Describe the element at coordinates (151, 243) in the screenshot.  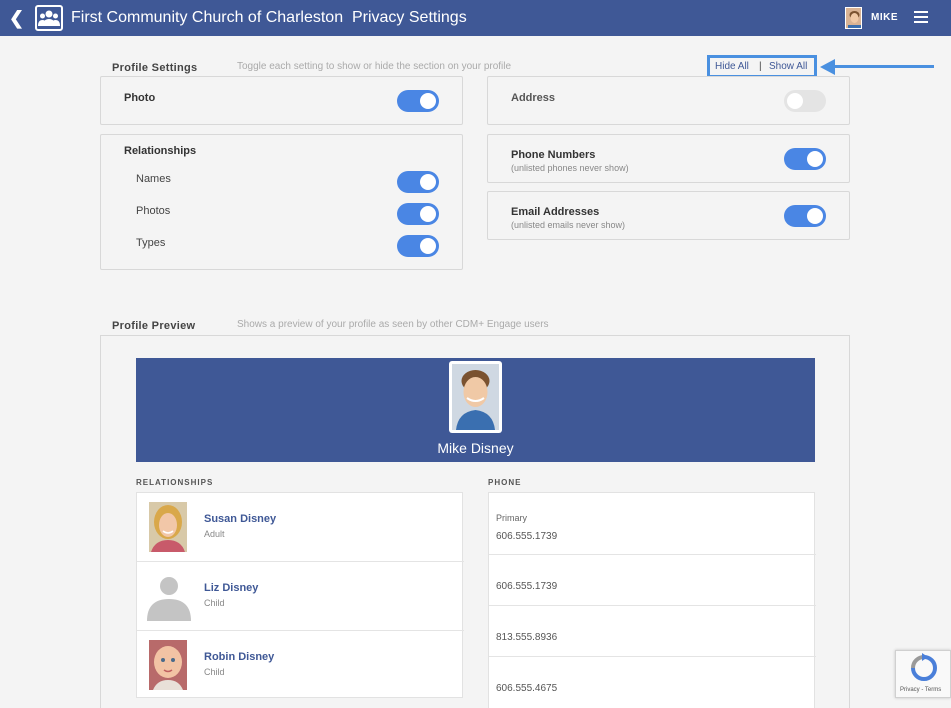
I see `types-setting-label: Types` at that location.